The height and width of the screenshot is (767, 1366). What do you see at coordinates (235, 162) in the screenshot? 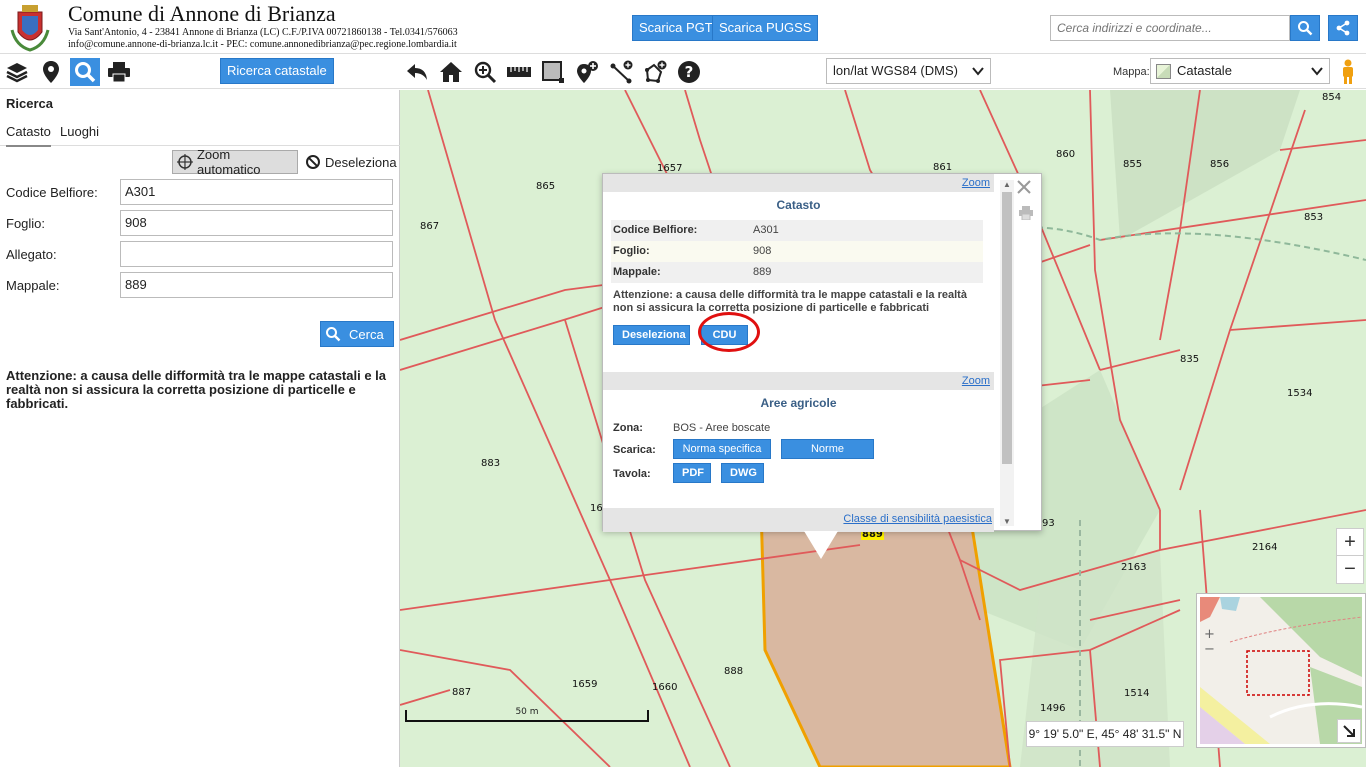
I see `zoom-automatico-toggle: Zoom automatico` at bounding box center [235, 162].